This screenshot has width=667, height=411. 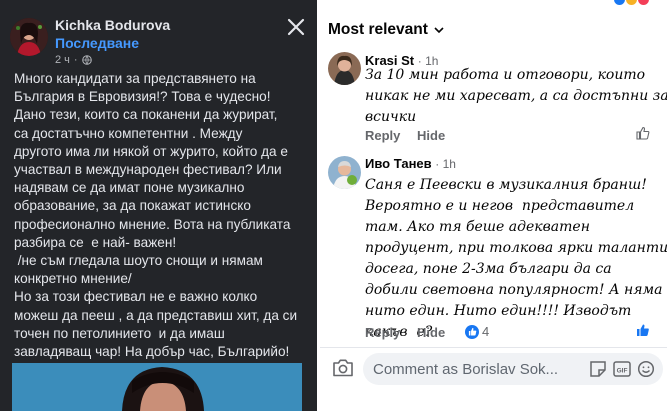 I want to click on reaction-count: 4, so click(x=477, y=331).